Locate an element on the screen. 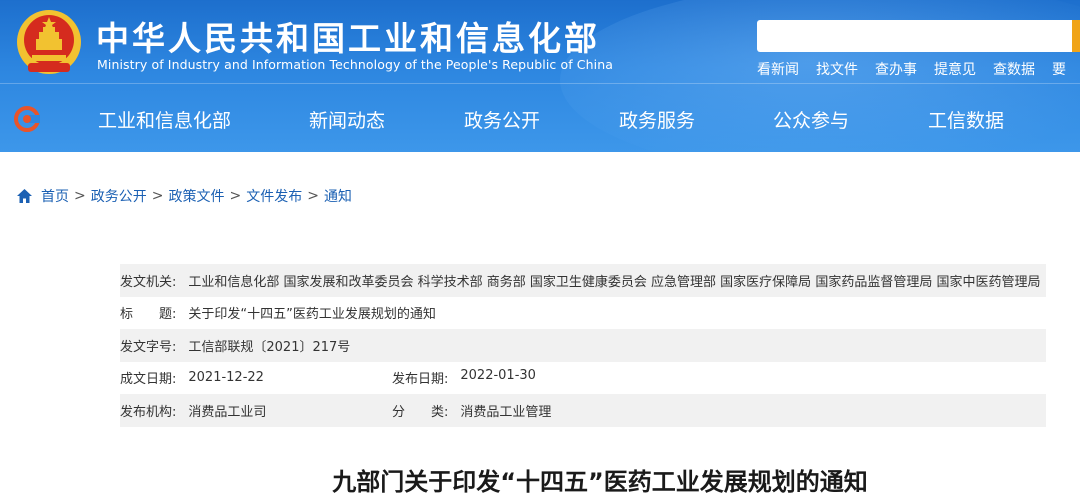 This screenshot has height=501, width=1080. published-date-label: 发布日期: is located at coordinates (420, 380).